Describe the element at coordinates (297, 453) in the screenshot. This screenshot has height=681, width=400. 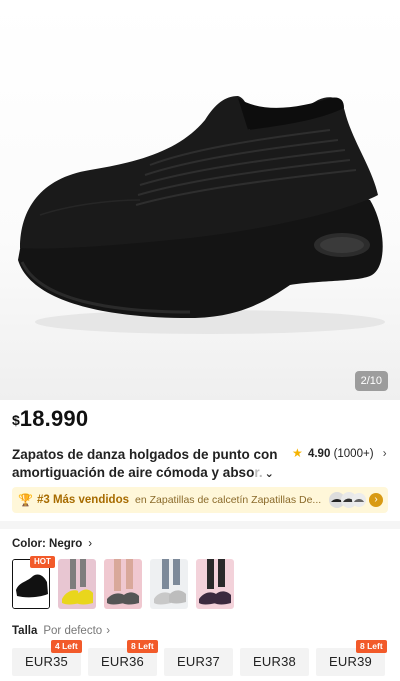
I see `star-icon: ★` at that location.